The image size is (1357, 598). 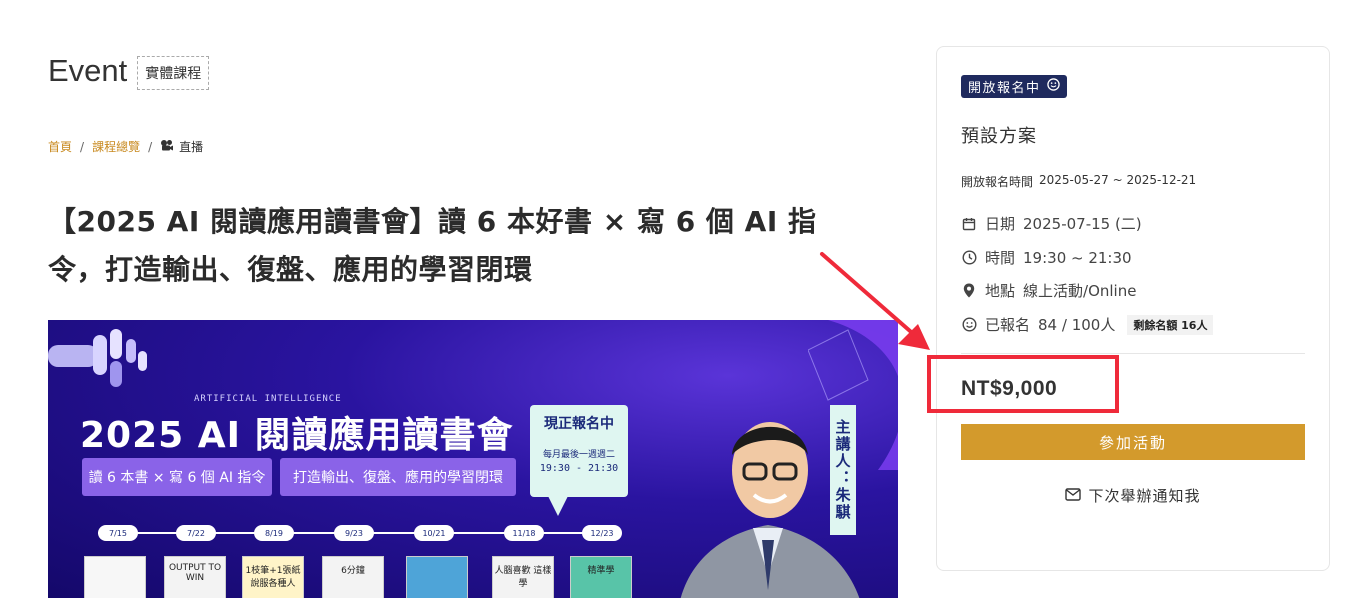 I want to click on notify-next-event-link: 下次舉辦通知我, so click(x=1133, y=495).